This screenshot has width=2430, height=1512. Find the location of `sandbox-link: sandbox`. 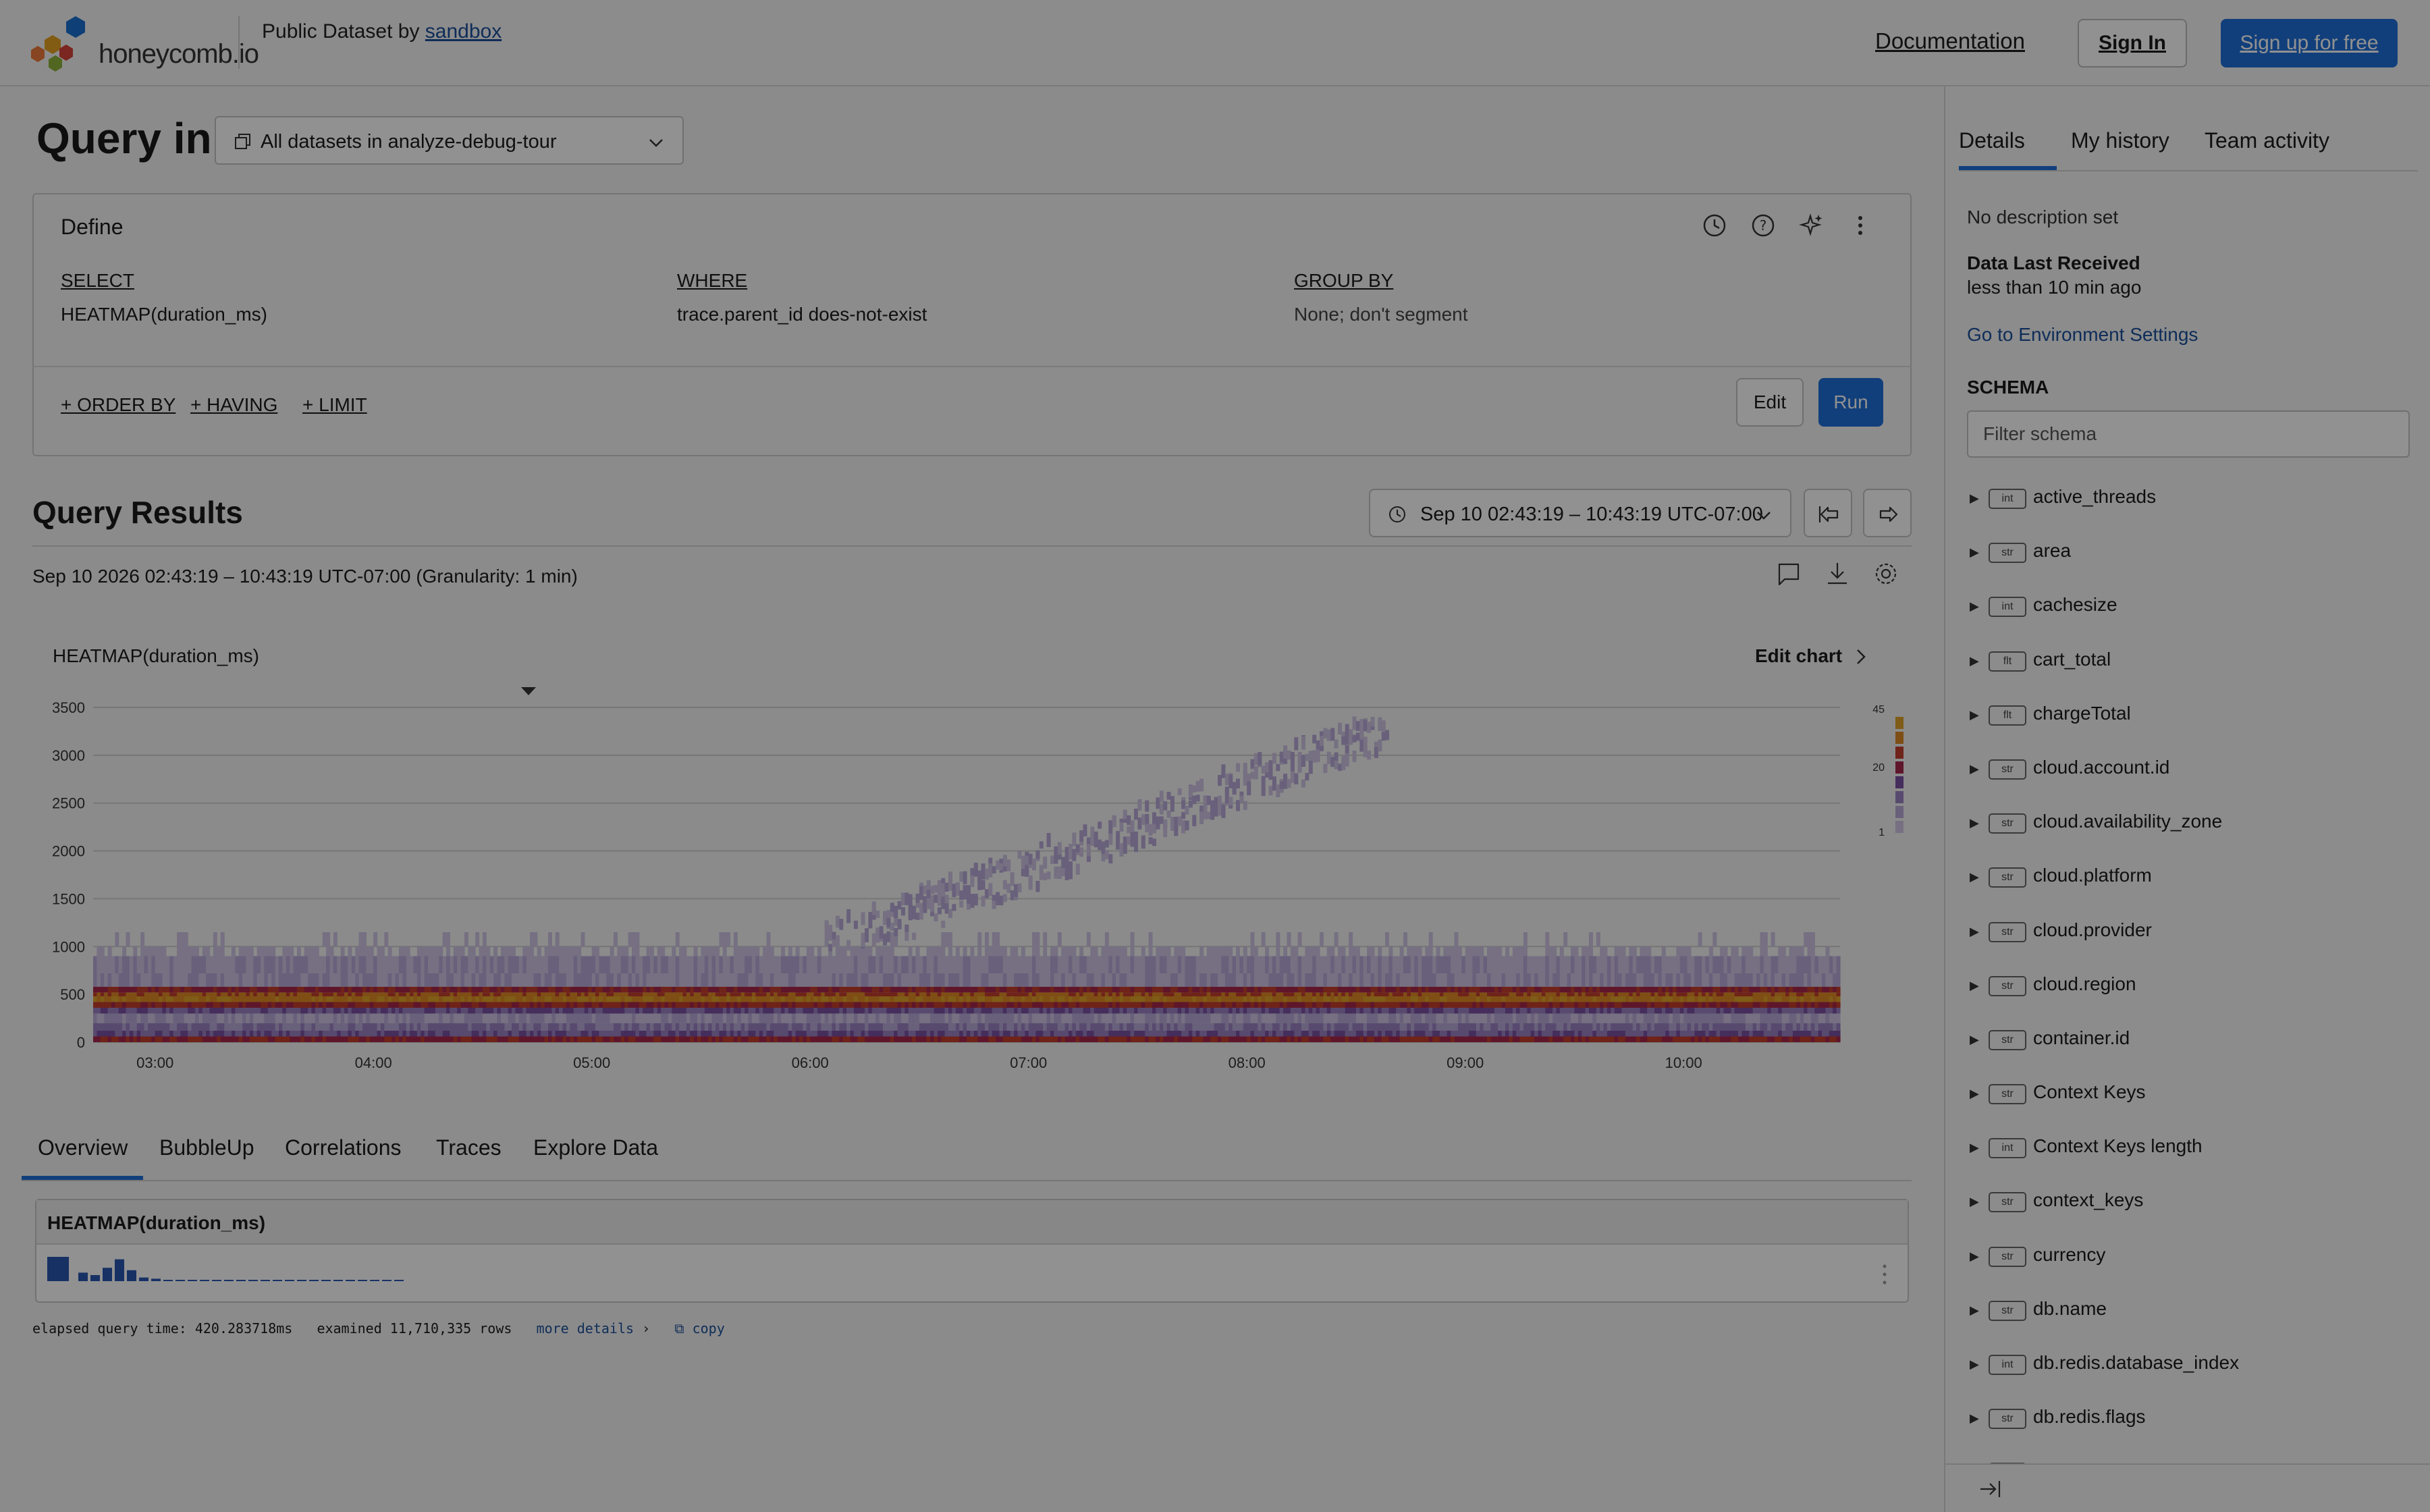

sandbox-link: sandbox is located at coordinates (463, 31).